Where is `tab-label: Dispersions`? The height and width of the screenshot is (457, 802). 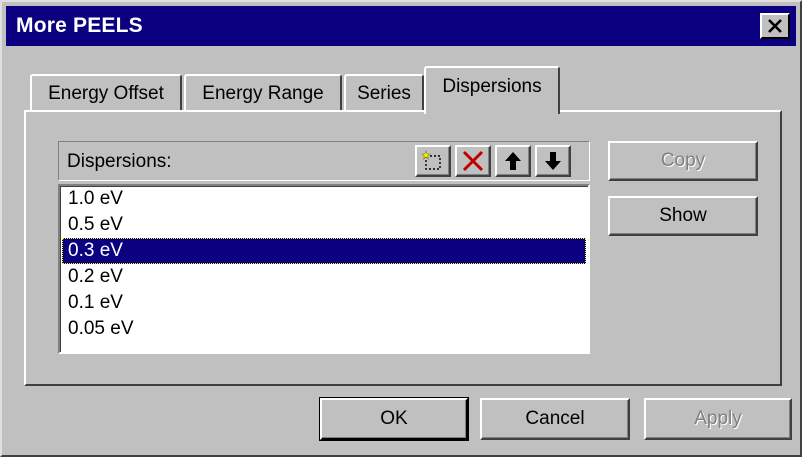 tab-label: Dispersions is located at coordinates (492, 86).